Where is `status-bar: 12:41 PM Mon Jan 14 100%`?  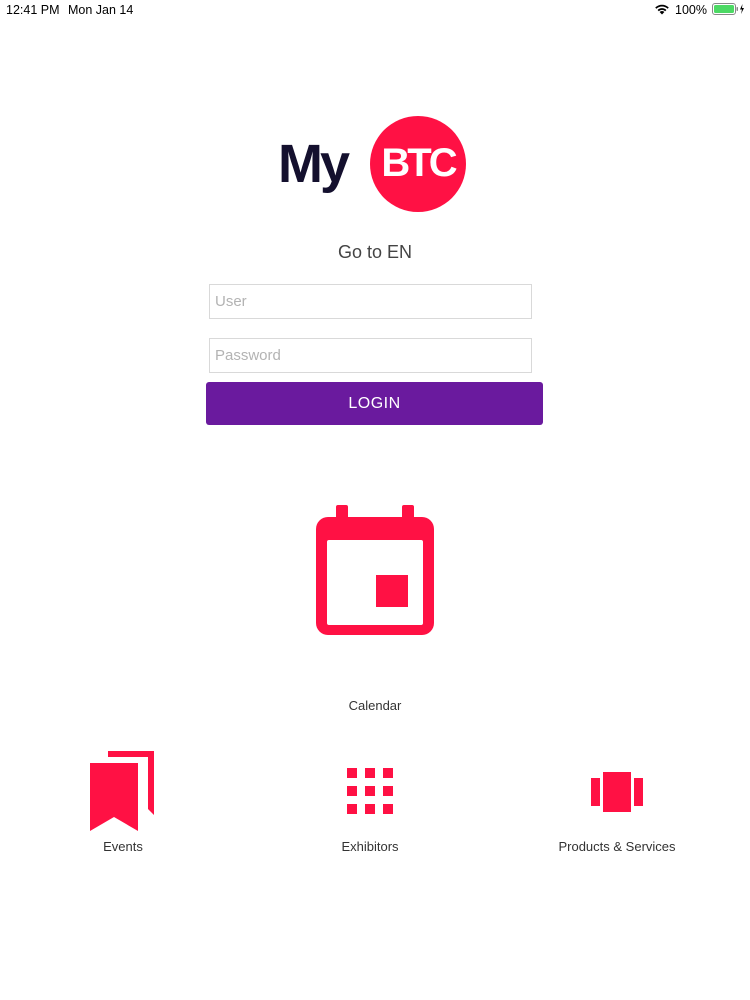
status-bar: 12:41 PM Mon Jan 14 100% is located at coordinates (375, 10).